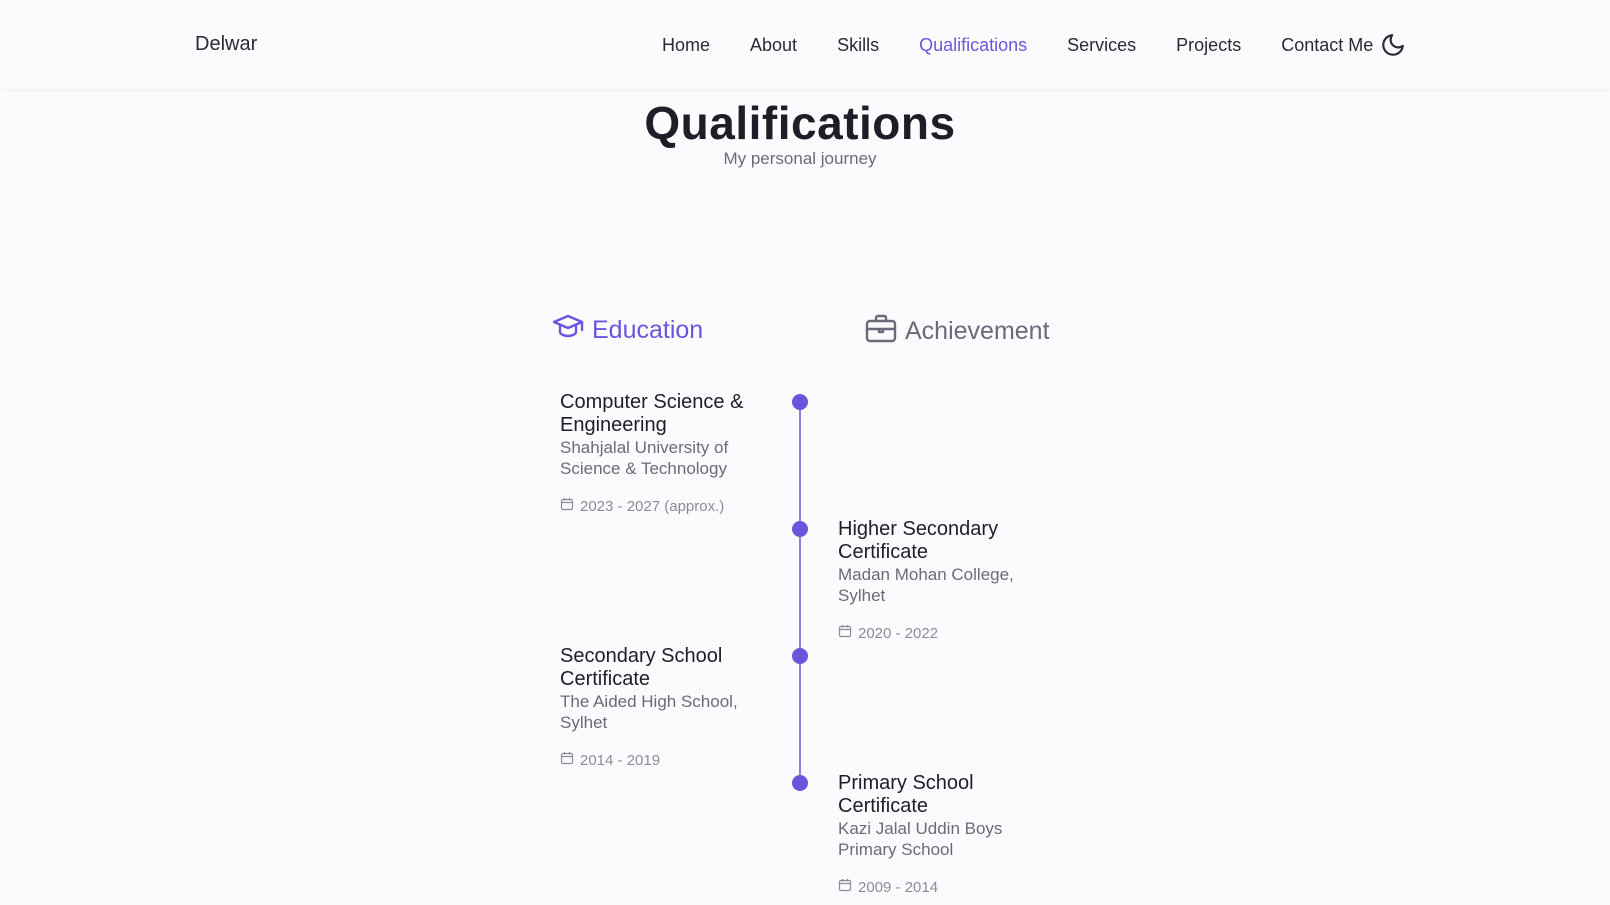  What do you see at coordinates (800, 158) in the screenshot?
I see `section-subtitle: My personal journey` at bounding box center [800, 158].